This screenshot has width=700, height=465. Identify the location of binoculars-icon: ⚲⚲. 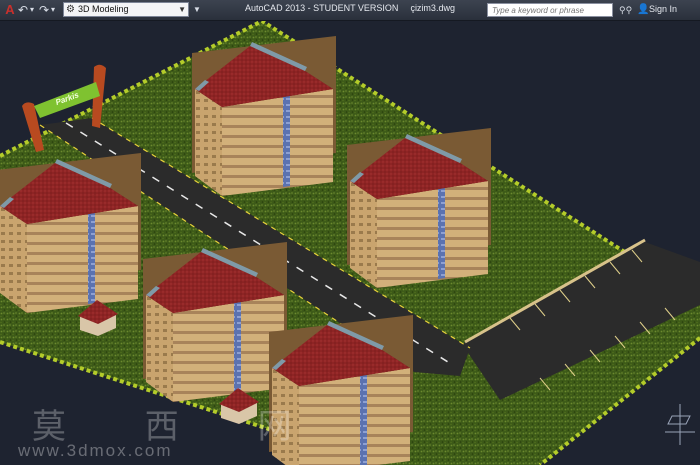
(625, 10).